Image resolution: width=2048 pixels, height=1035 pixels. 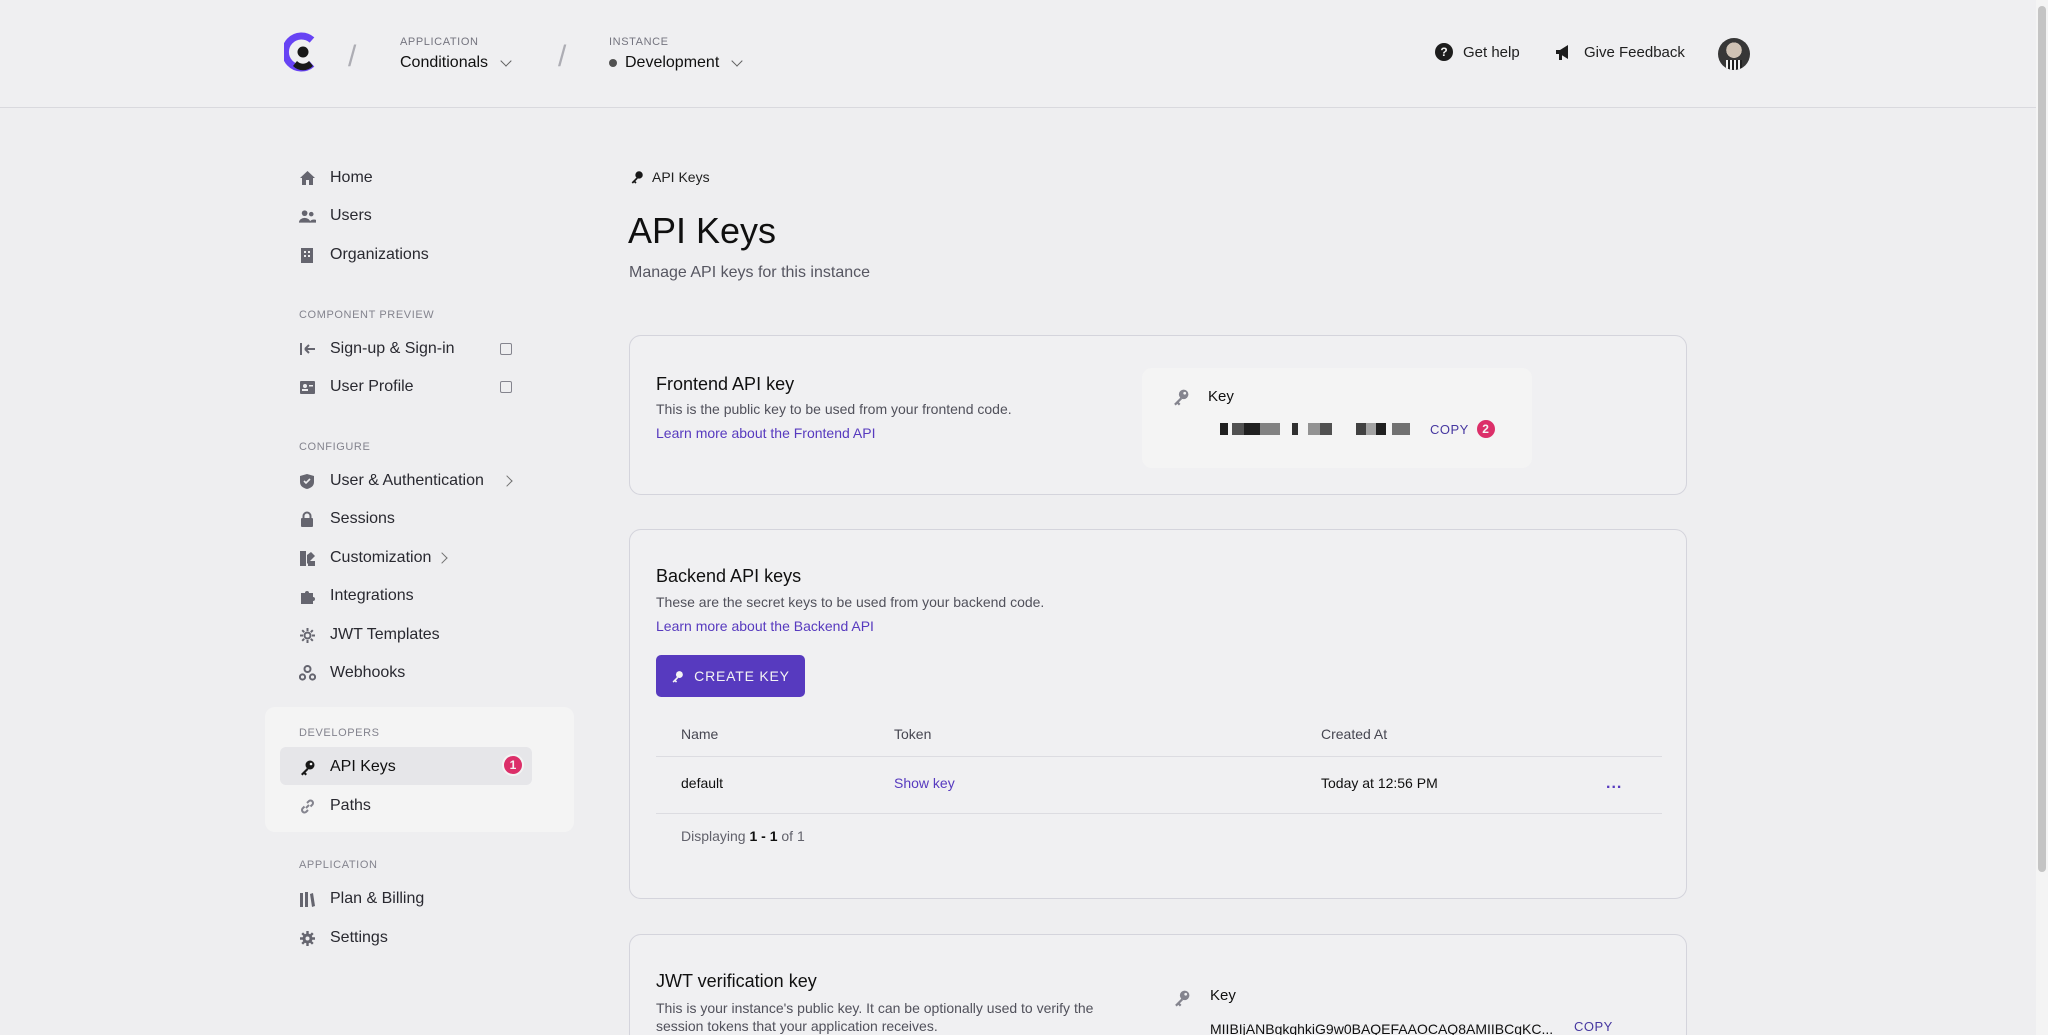 I want to click on sidebar-item-customization: Customization, so click(x=373, y=558).